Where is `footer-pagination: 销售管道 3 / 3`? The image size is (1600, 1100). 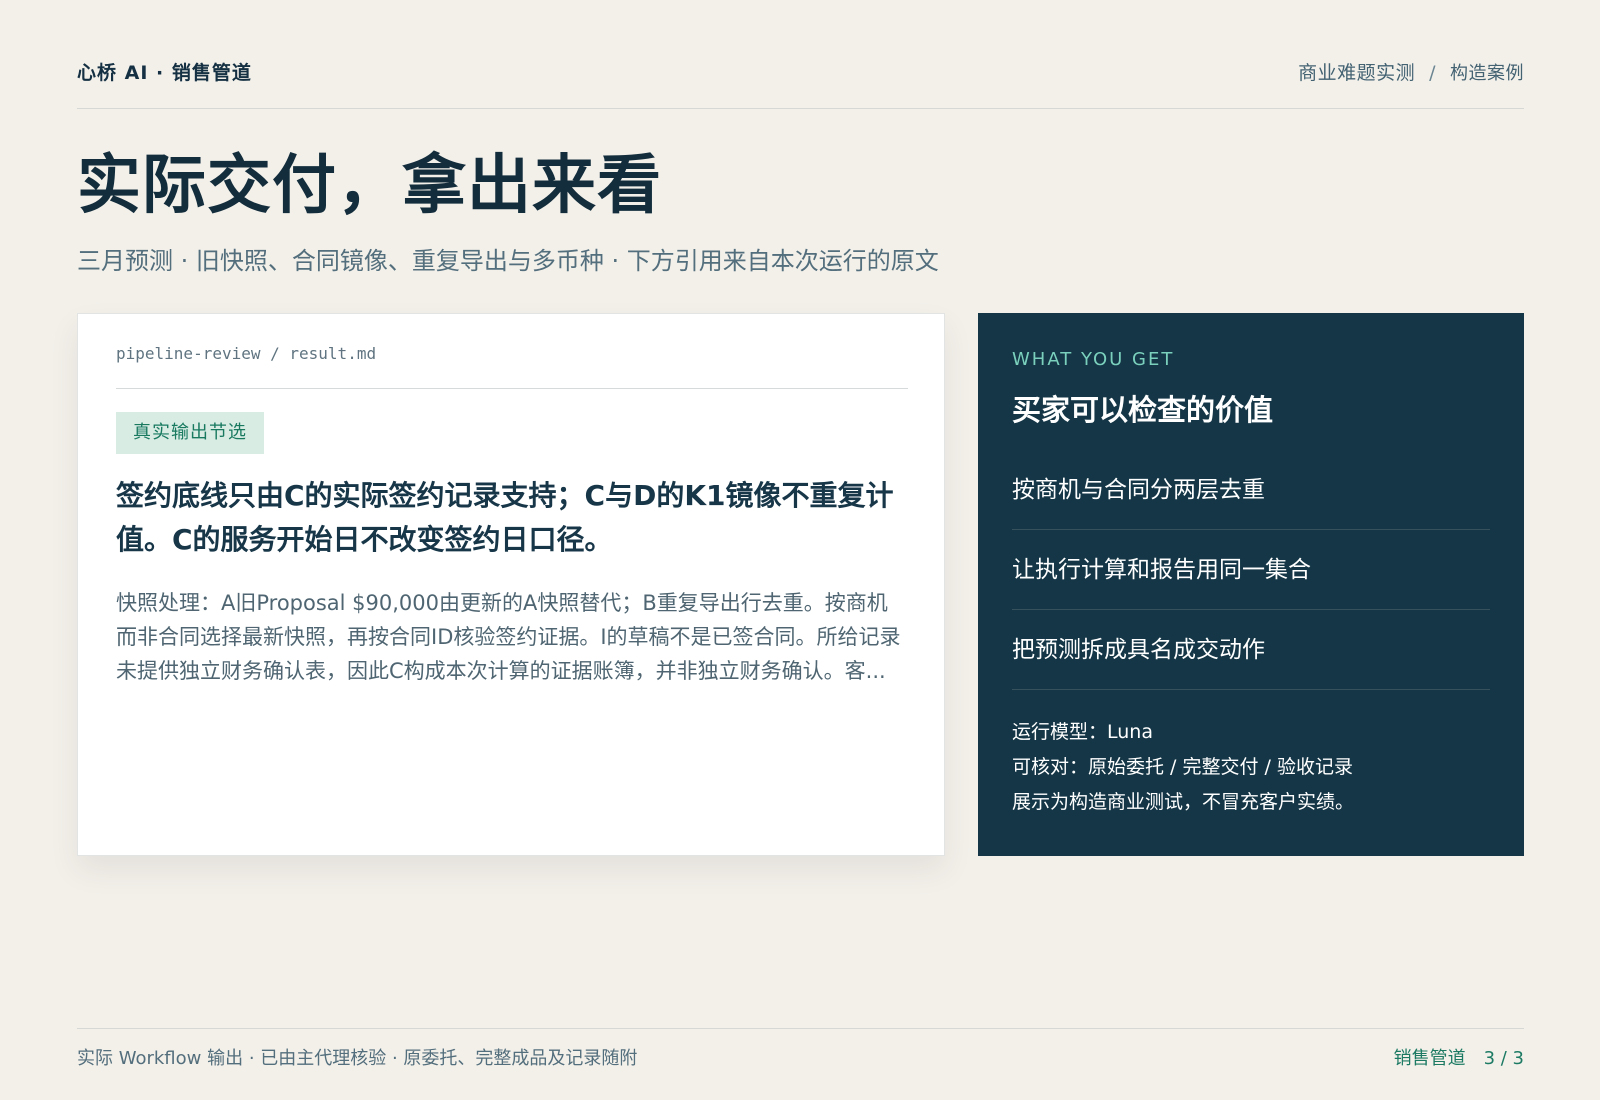
footer-pagination: 销售管道 3 / 3 is located at coordinates (1459, 1059).